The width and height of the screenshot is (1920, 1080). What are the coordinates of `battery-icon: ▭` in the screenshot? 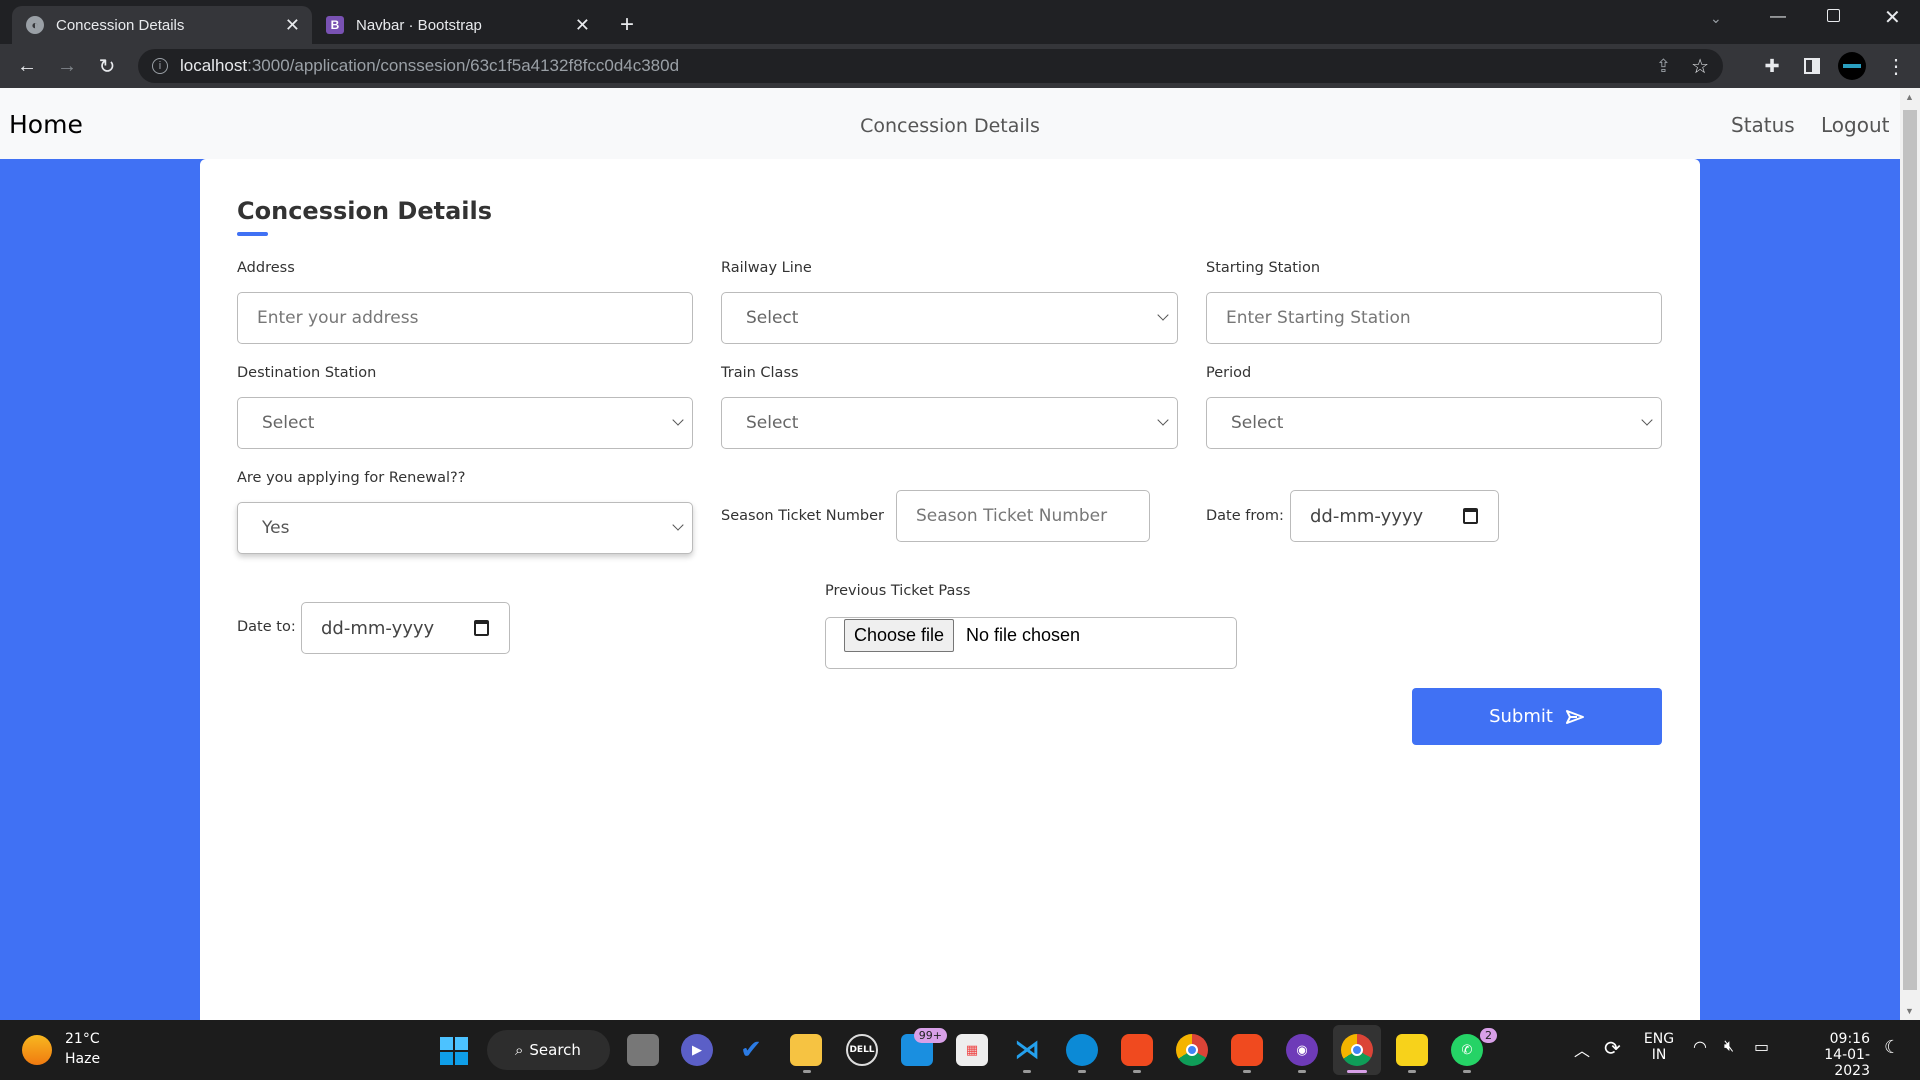 It's located at (1761, 1046).